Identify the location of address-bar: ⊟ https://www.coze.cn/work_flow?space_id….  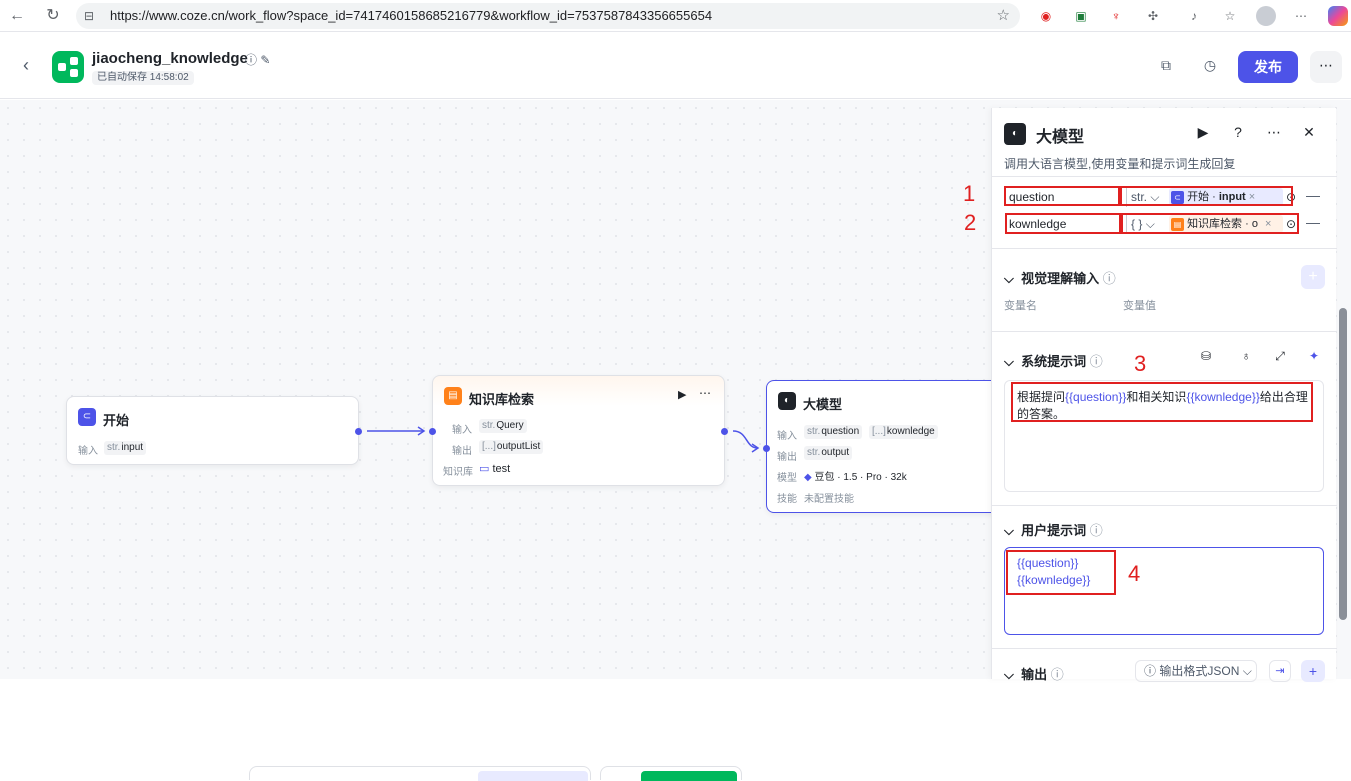
(548, 16).